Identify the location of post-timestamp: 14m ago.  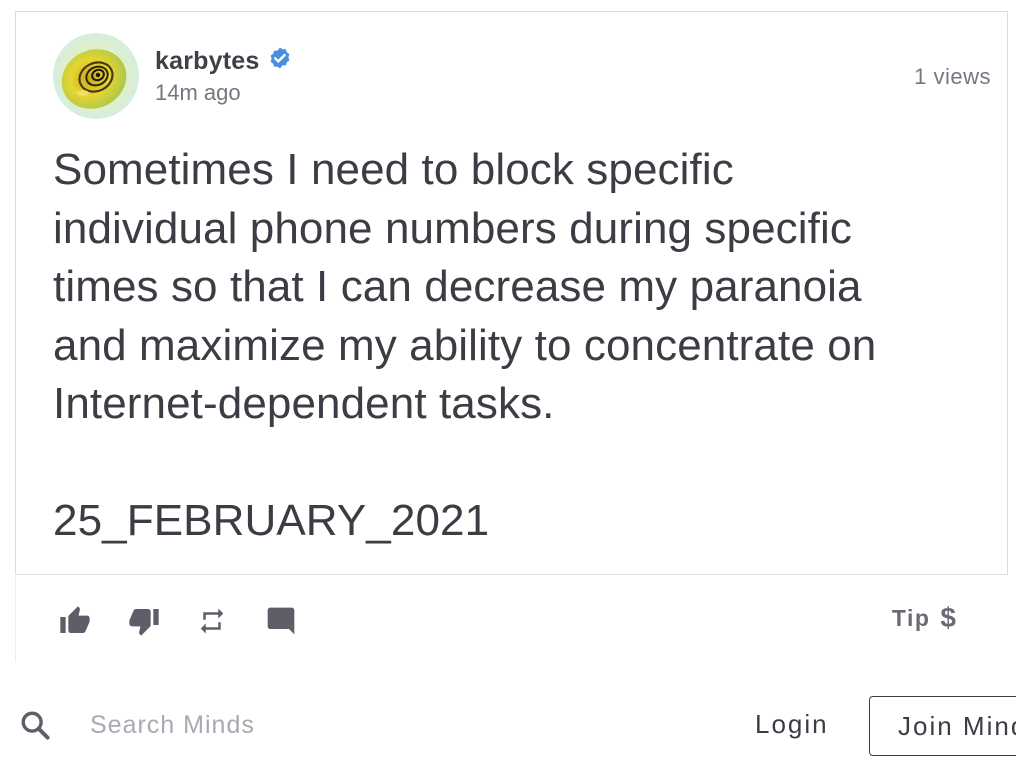
(198, 93).